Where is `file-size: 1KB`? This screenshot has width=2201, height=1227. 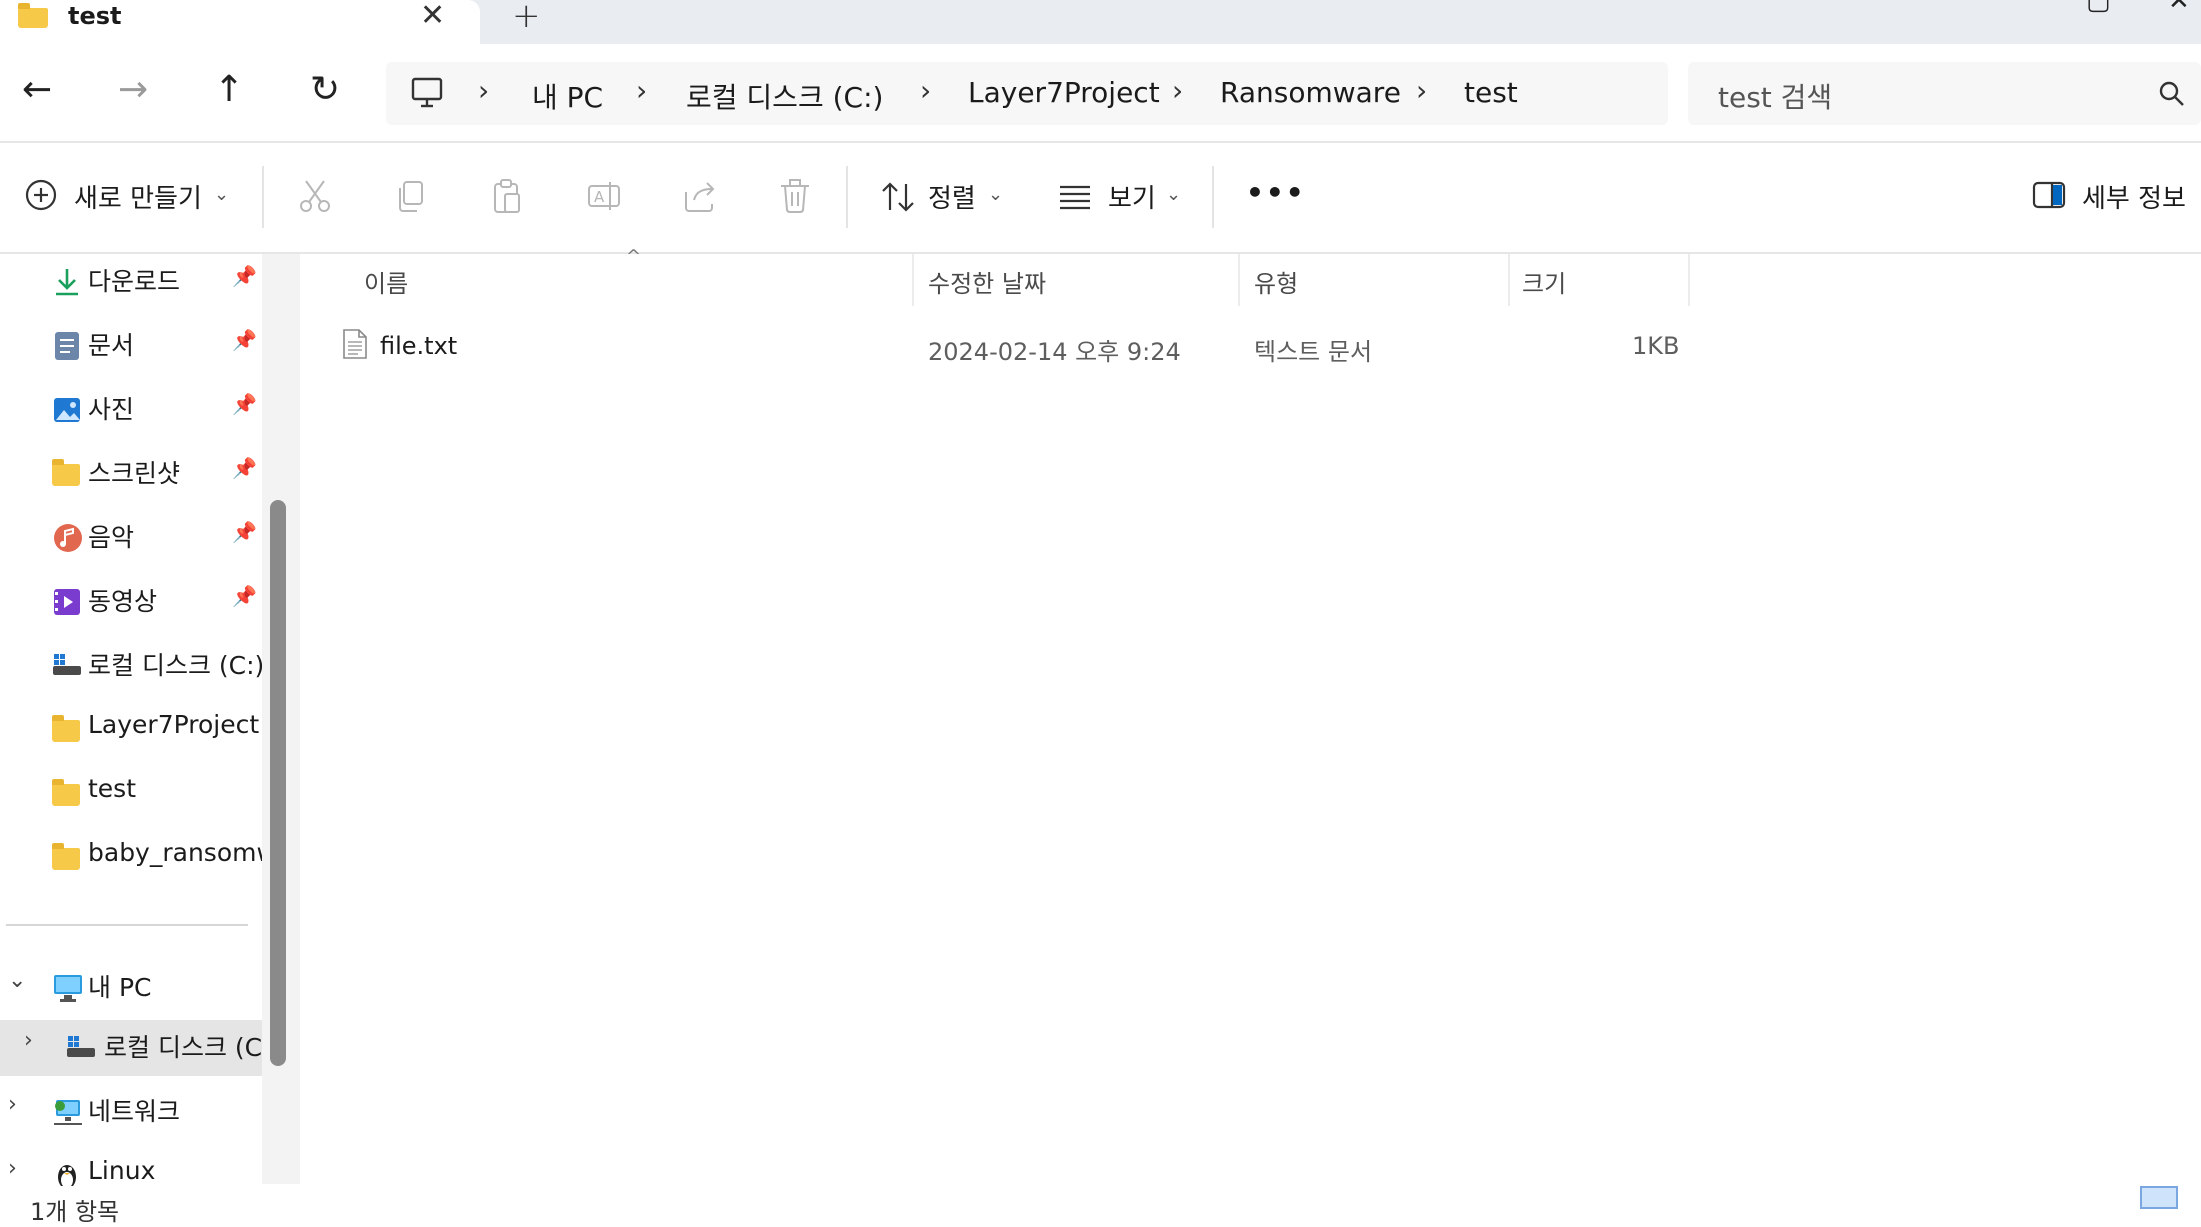 file-size: 1KB is located at coordinates (1656, 346).